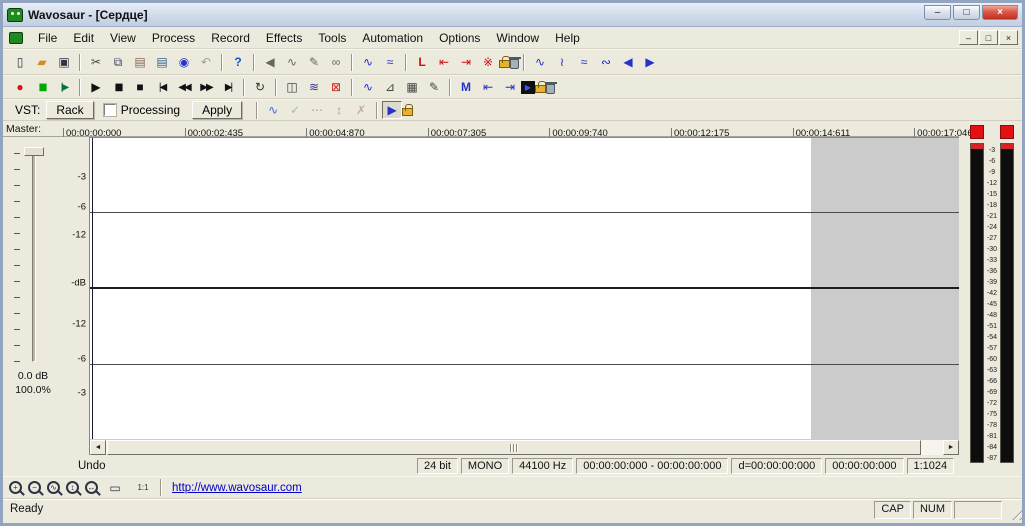 The image size is (1025, 526). What do you see at coordinates (72, 487) in the screenshot?
I see `zoom-vertical-in-icon: ↕` at bounding box center [72, 487].